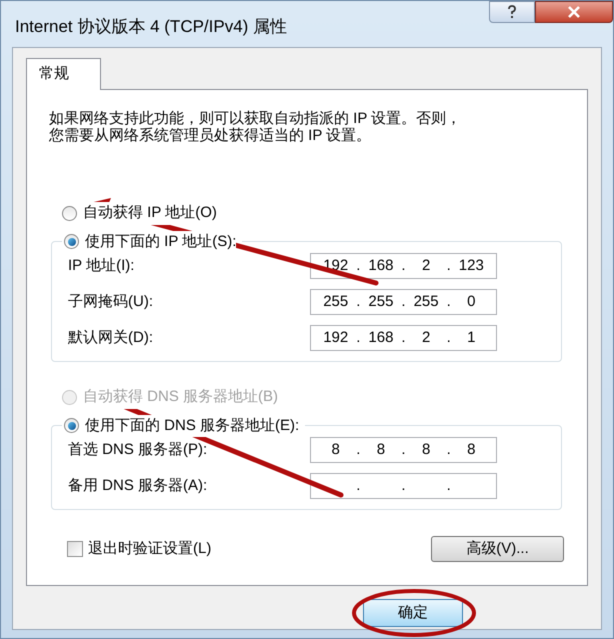 The image size is (614, 639). I want to click on tab: 常规, so click(63, 74).